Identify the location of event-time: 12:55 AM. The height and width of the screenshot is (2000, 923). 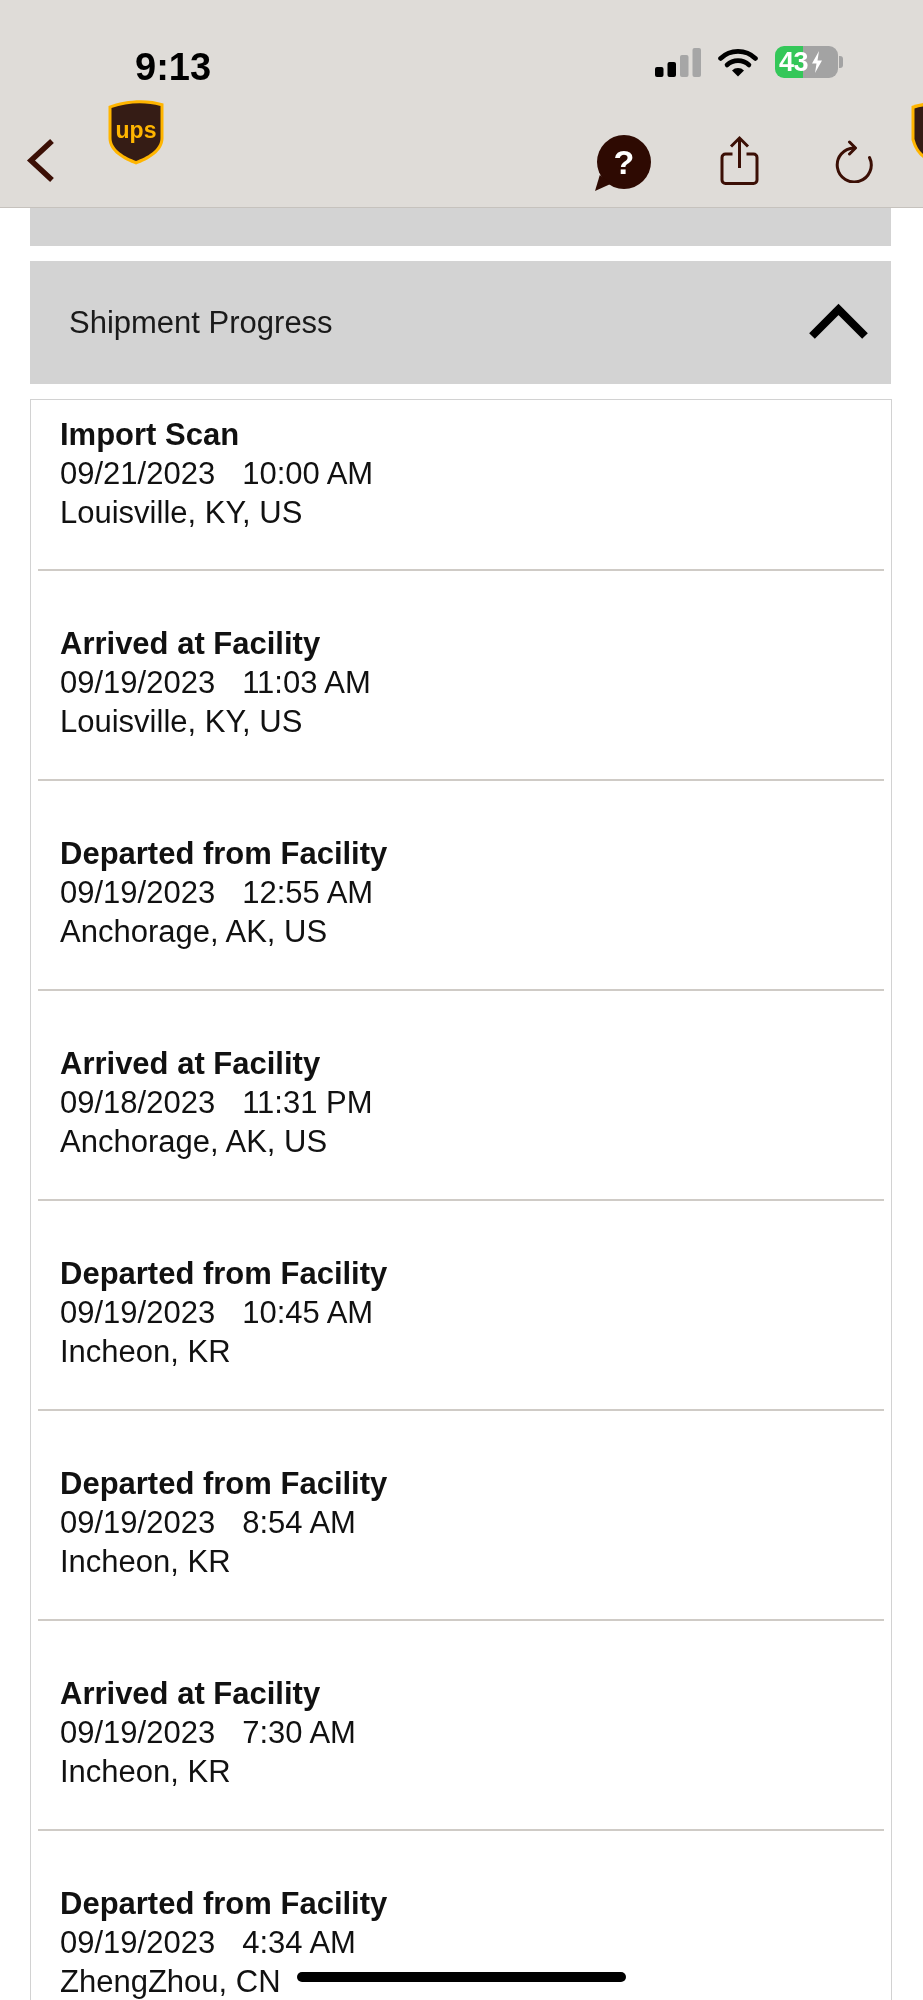
(308, 893).